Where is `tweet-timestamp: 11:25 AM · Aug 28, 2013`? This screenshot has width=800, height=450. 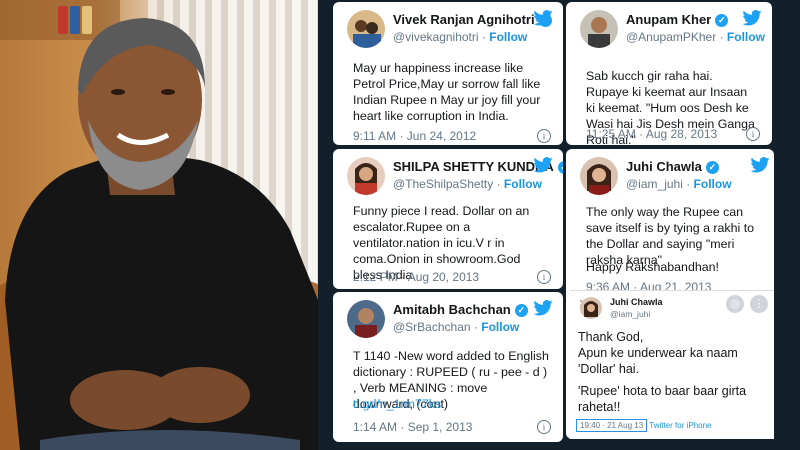
tweet-timestamp: 11:25 AM · Aug 28, 2013 is located at coordinates (651, 134).